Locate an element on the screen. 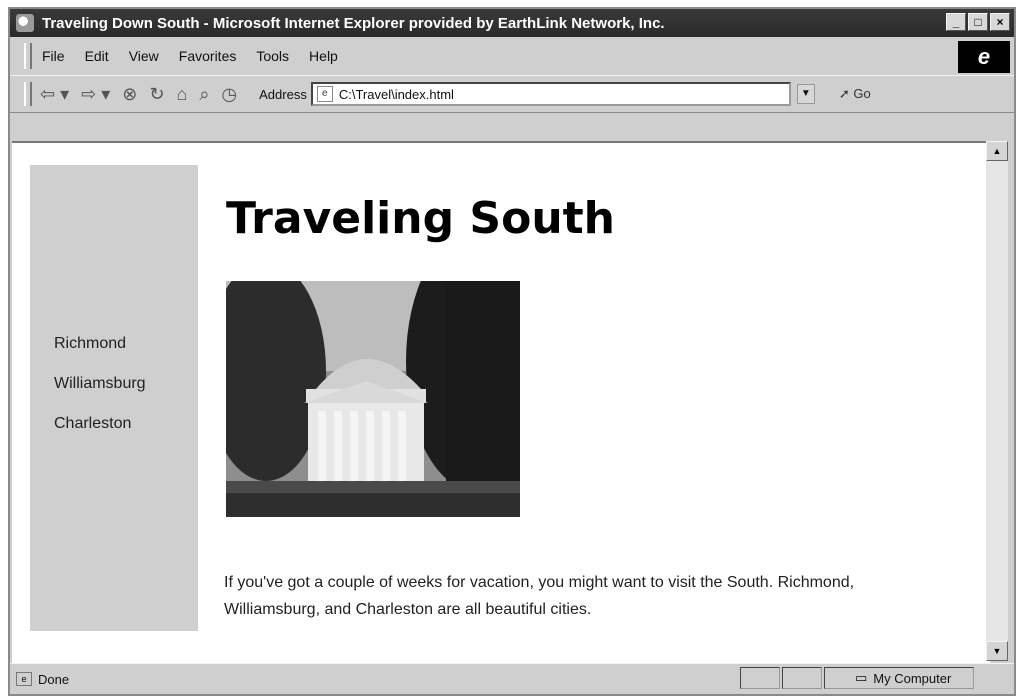  sidebar-links: Richmond Williamsburg Charleston is located at coordinates (100, 395).